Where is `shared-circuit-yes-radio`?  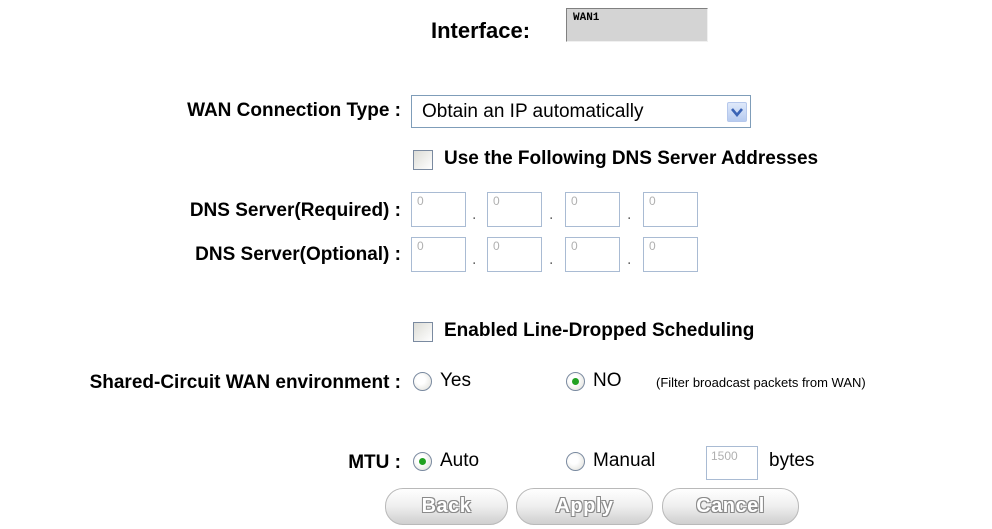
shared-circuit-yes-radio is located at coordinates (422, 381).